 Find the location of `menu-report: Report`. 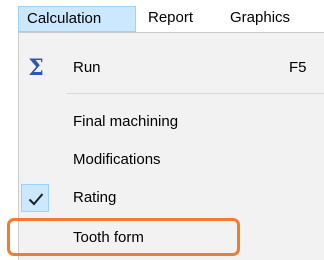

menu-report: Report is located at coordinates (170, 19).